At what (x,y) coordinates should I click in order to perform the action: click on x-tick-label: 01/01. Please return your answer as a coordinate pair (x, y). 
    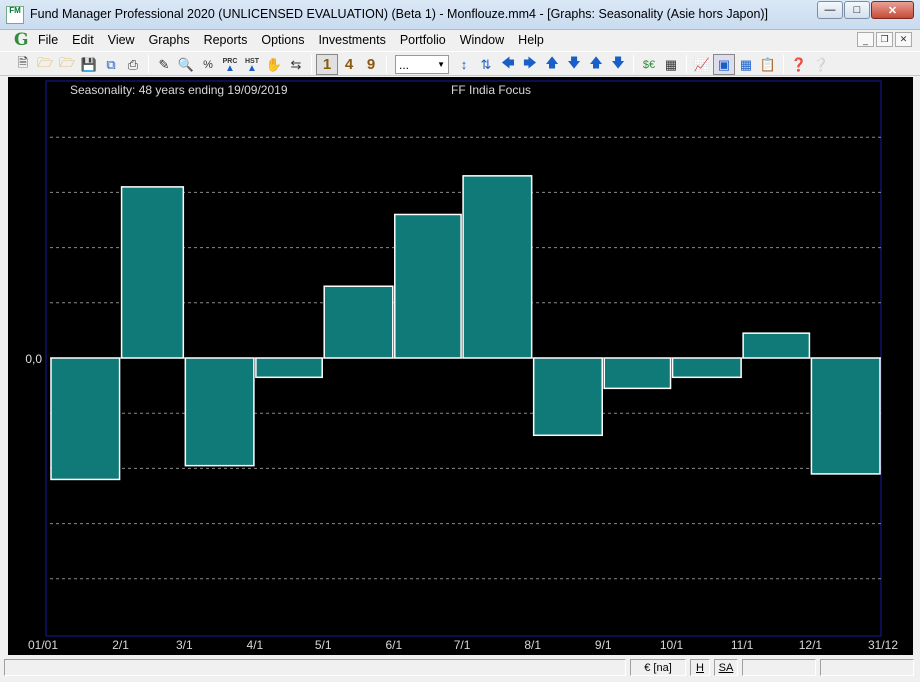
    Looking at the image, I should click on (43, 645).